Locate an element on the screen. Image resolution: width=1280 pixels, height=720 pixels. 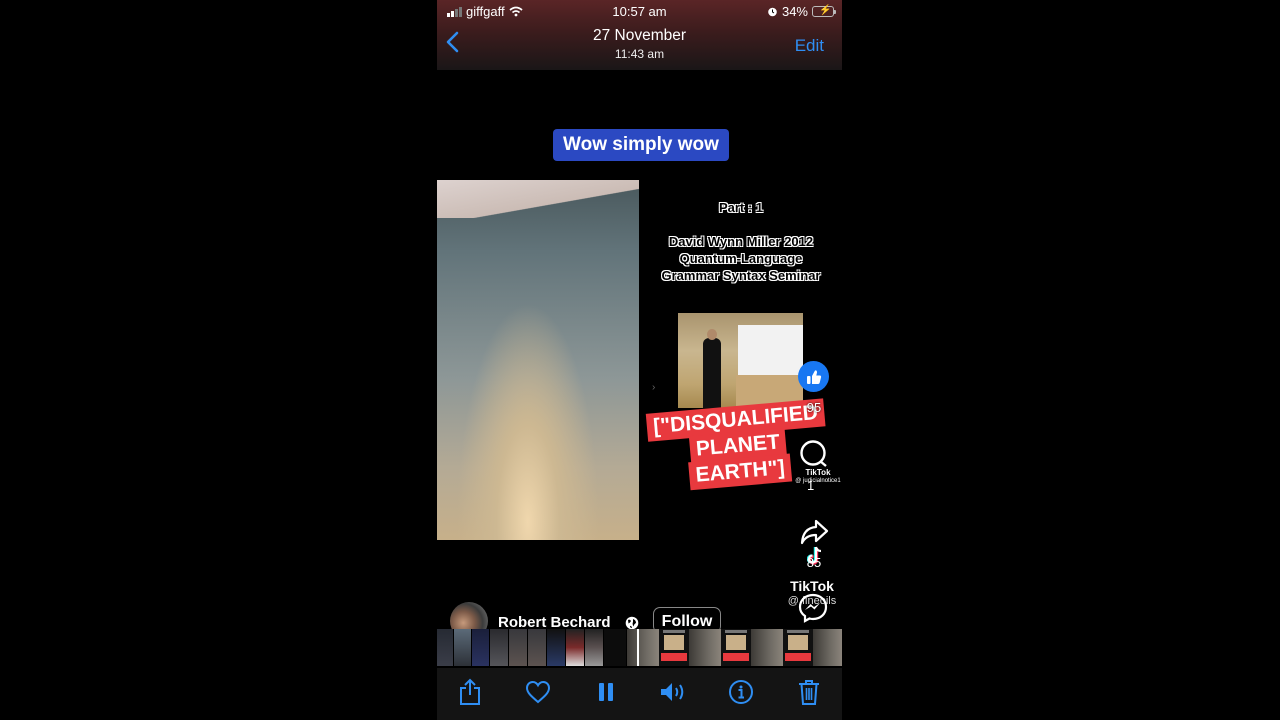
tiktok-watermark-small: TikTok @ judicialnotice1 is located at coordinates (818, 477).